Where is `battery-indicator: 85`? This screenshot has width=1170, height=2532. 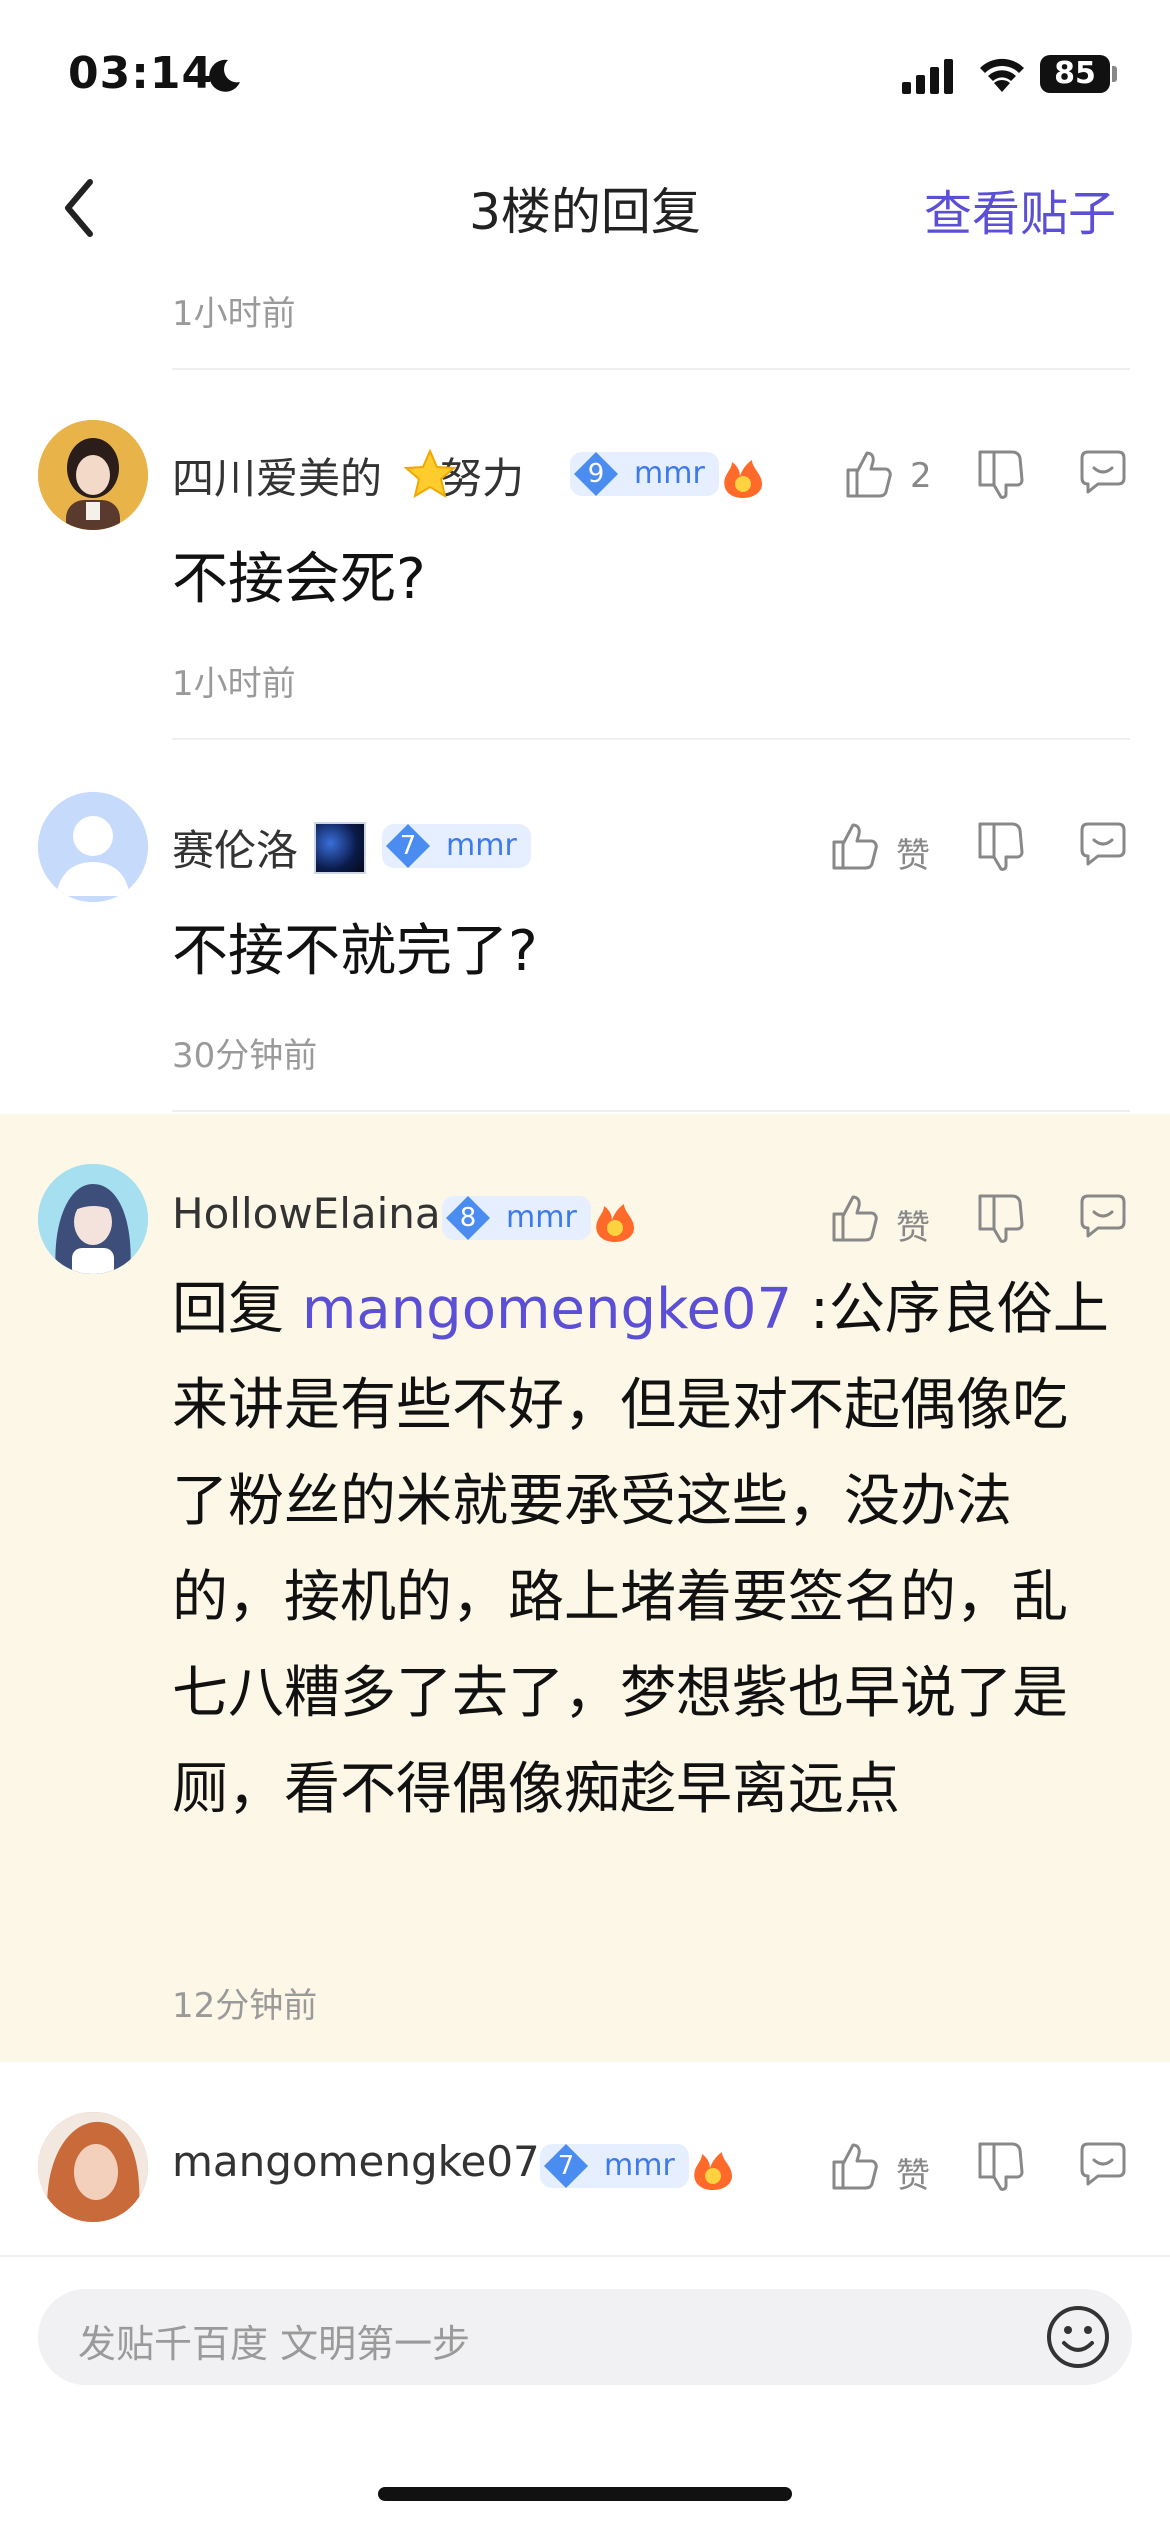
battery-indicator: 85 is located at coordinates (1075, 74).